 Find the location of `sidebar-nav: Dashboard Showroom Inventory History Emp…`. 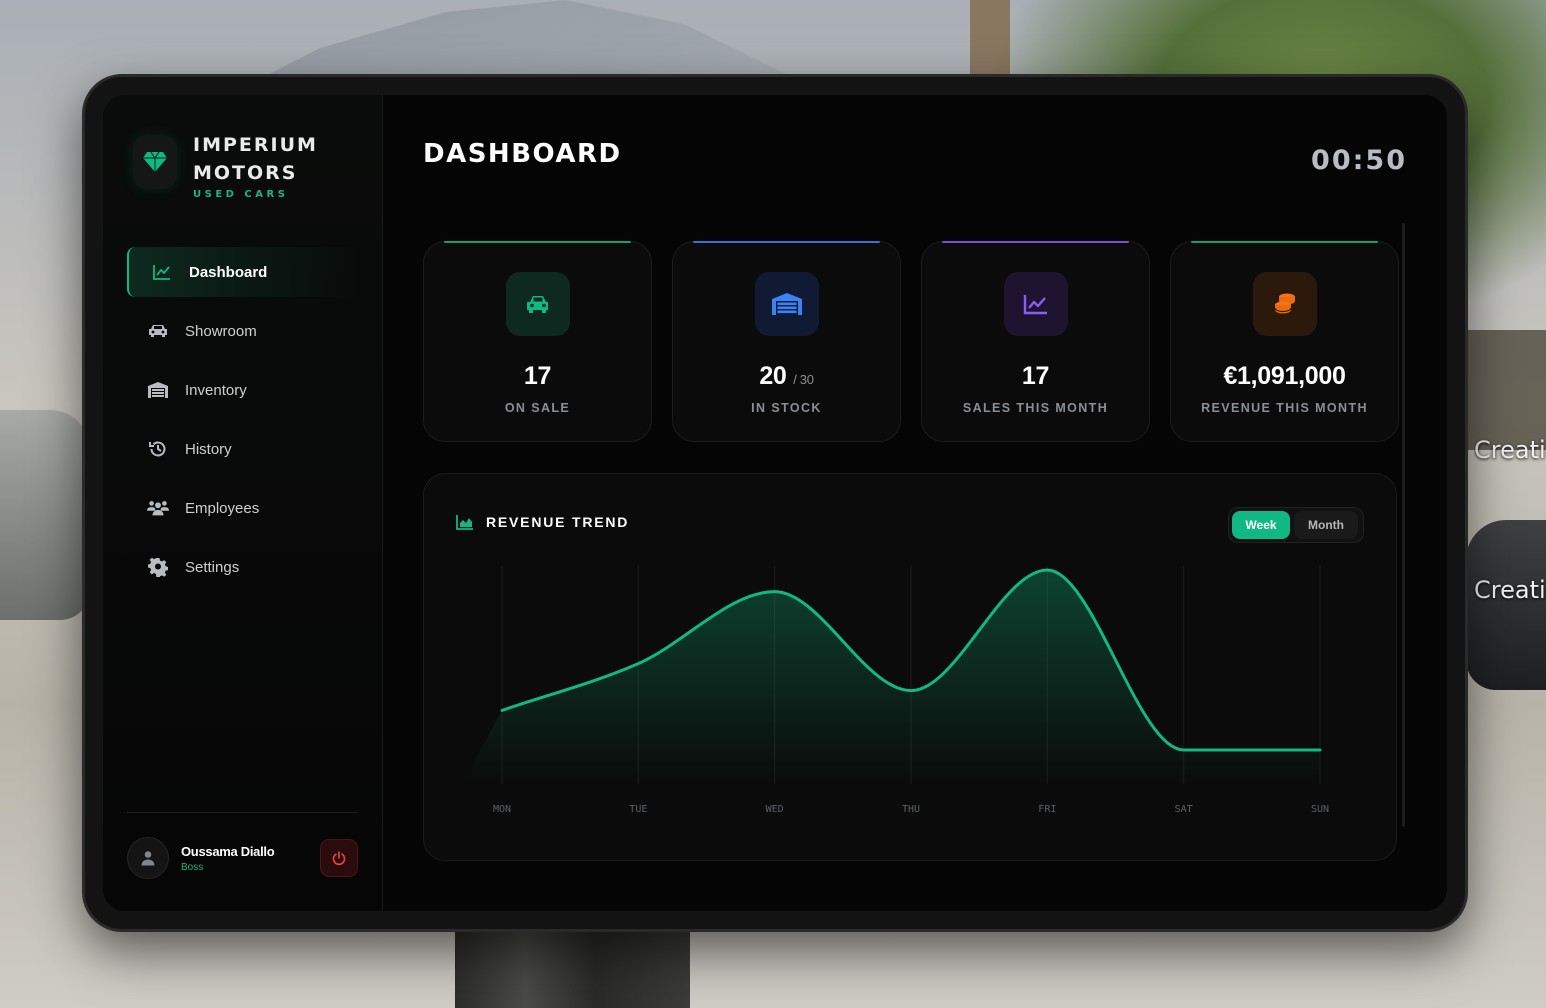

sidebar-nav: Dashboard Showroom Inventory History Emp… is located at coordinates (243, 424).